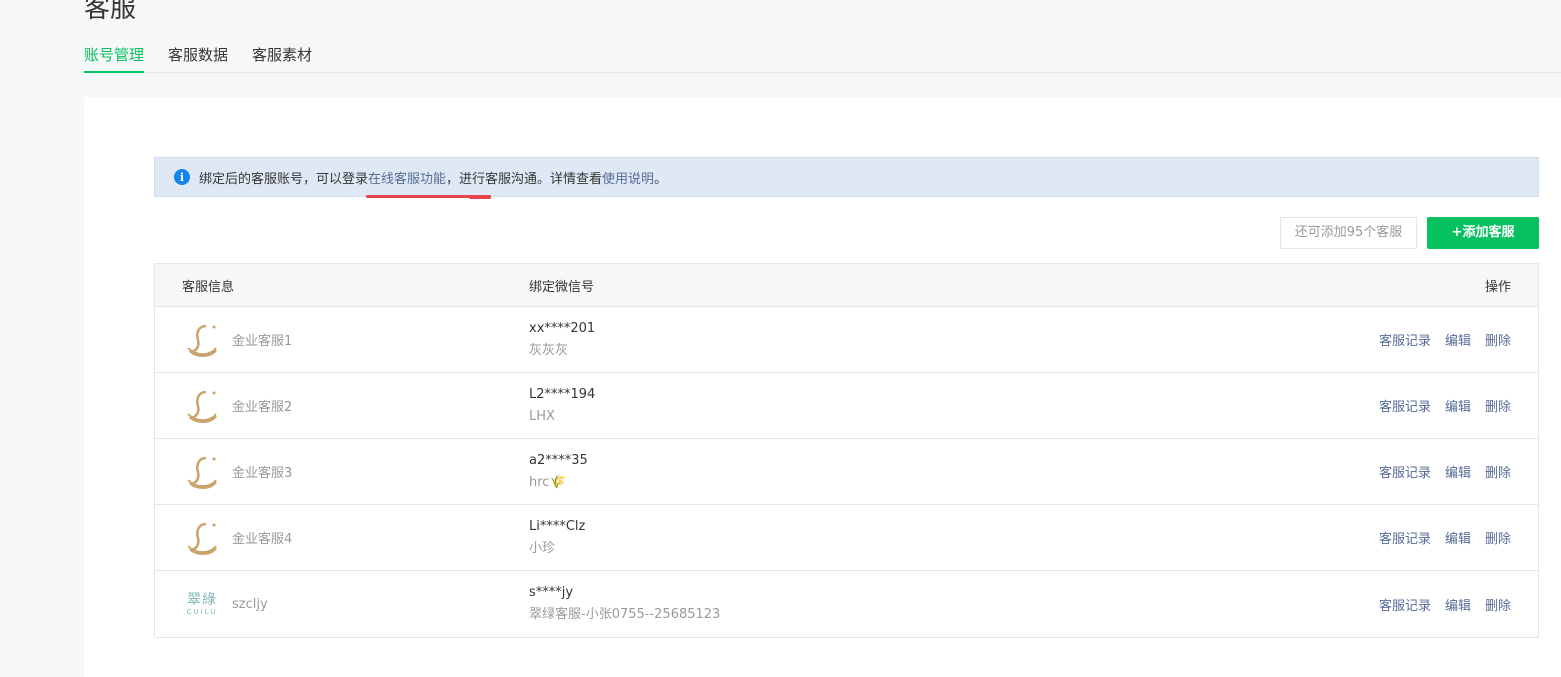  What do you see at coordinates (1497, 287) in the screenshot?
I see `header-actions: 操作` at bounding box center [1497, 287].